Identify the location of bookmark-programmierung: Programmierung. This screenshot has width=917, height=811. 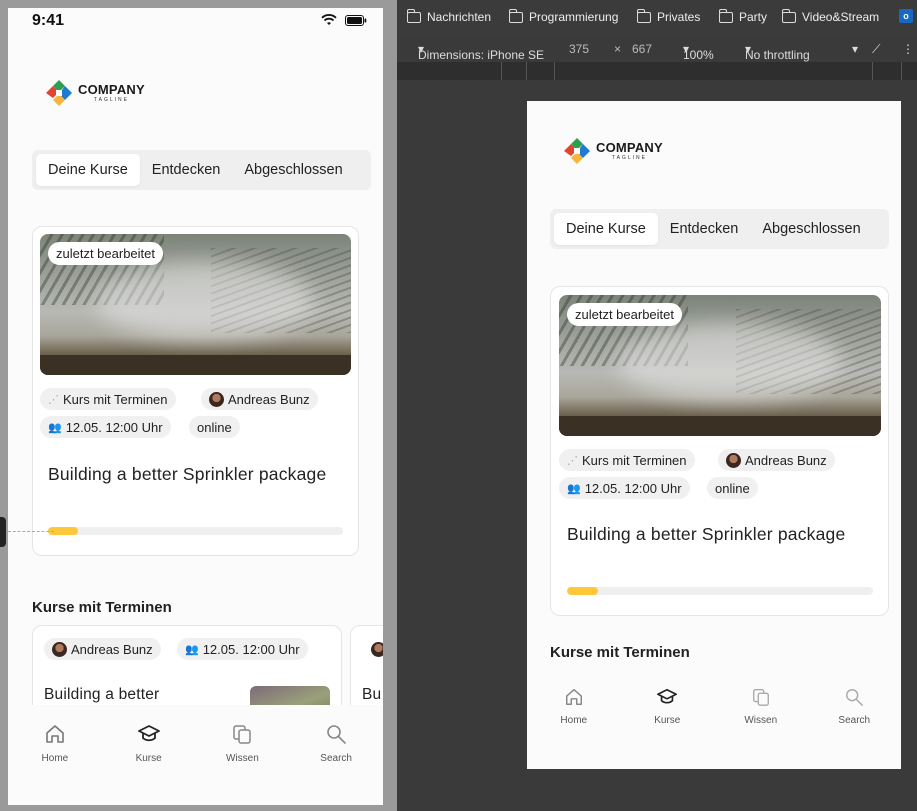
(563, 16).